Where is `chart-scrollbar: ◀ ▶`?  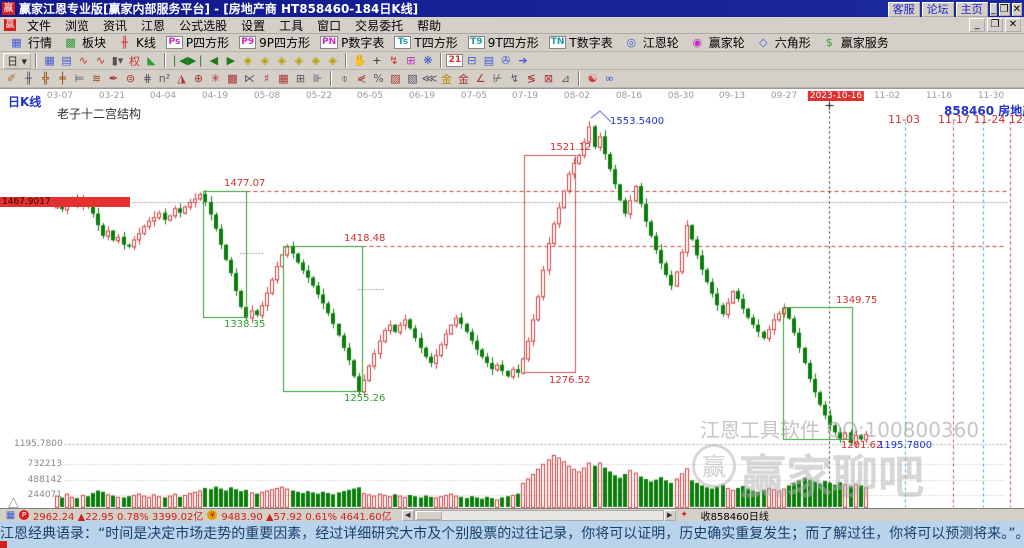
chart-scrollbar: ◀ ▶ is located at coordinates (538, 515).